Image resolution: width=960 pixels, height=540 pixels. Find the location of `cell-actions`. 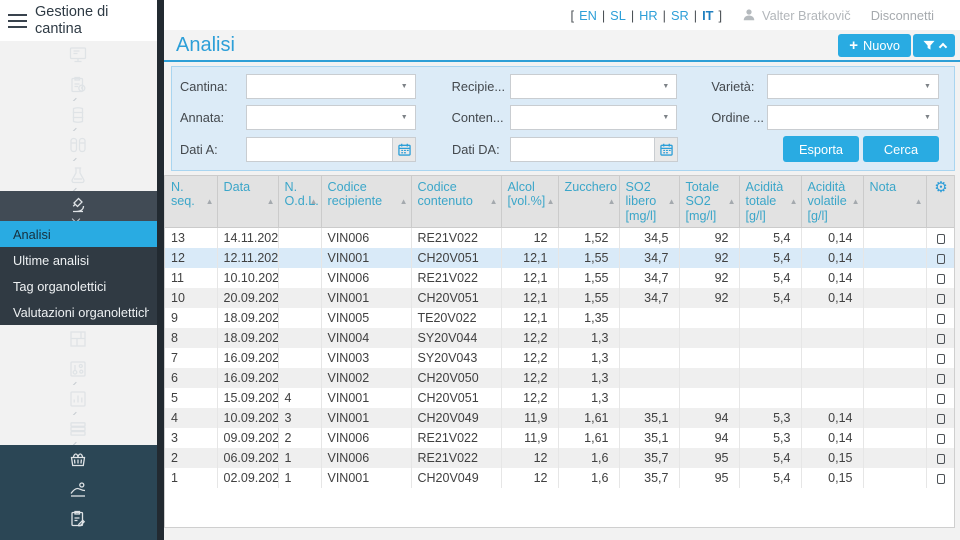

cell-actions is located at coordinates (940, 417).